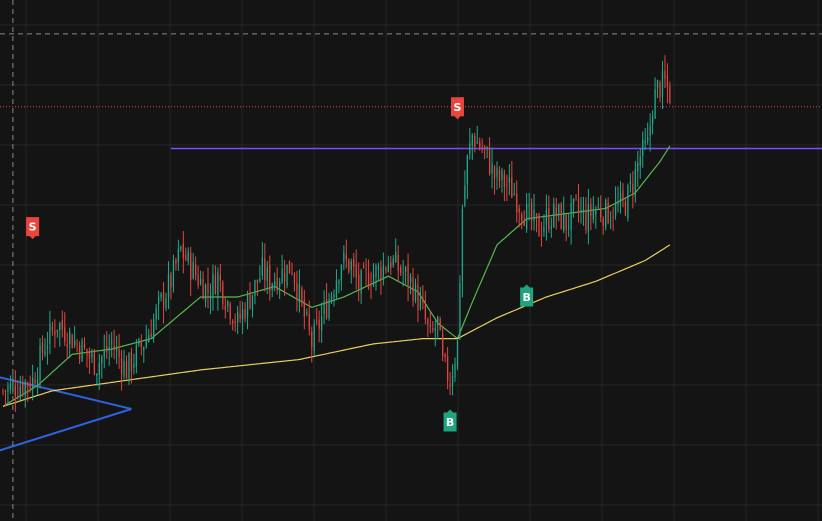 The image size is (822, 521). What do you see at coordinates (33, 227) in the screenshot?
I see `marker-label: S` at bounding box center [33, 227].